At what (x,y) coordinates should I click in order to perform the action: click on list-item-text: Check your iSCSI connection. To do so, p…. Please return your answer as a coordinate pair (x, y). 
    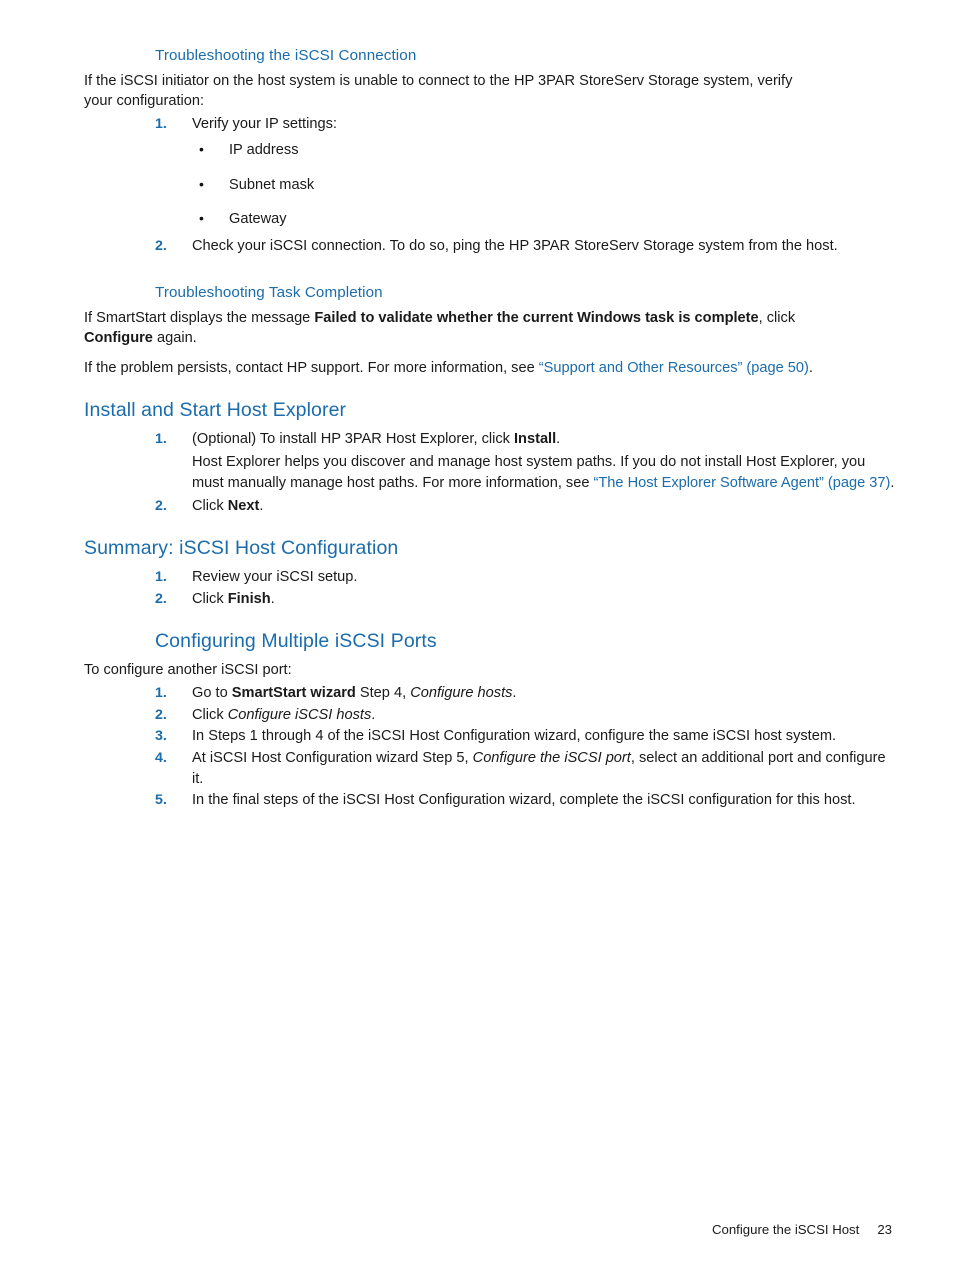
    Looking at the image, I should click on (515, 246).